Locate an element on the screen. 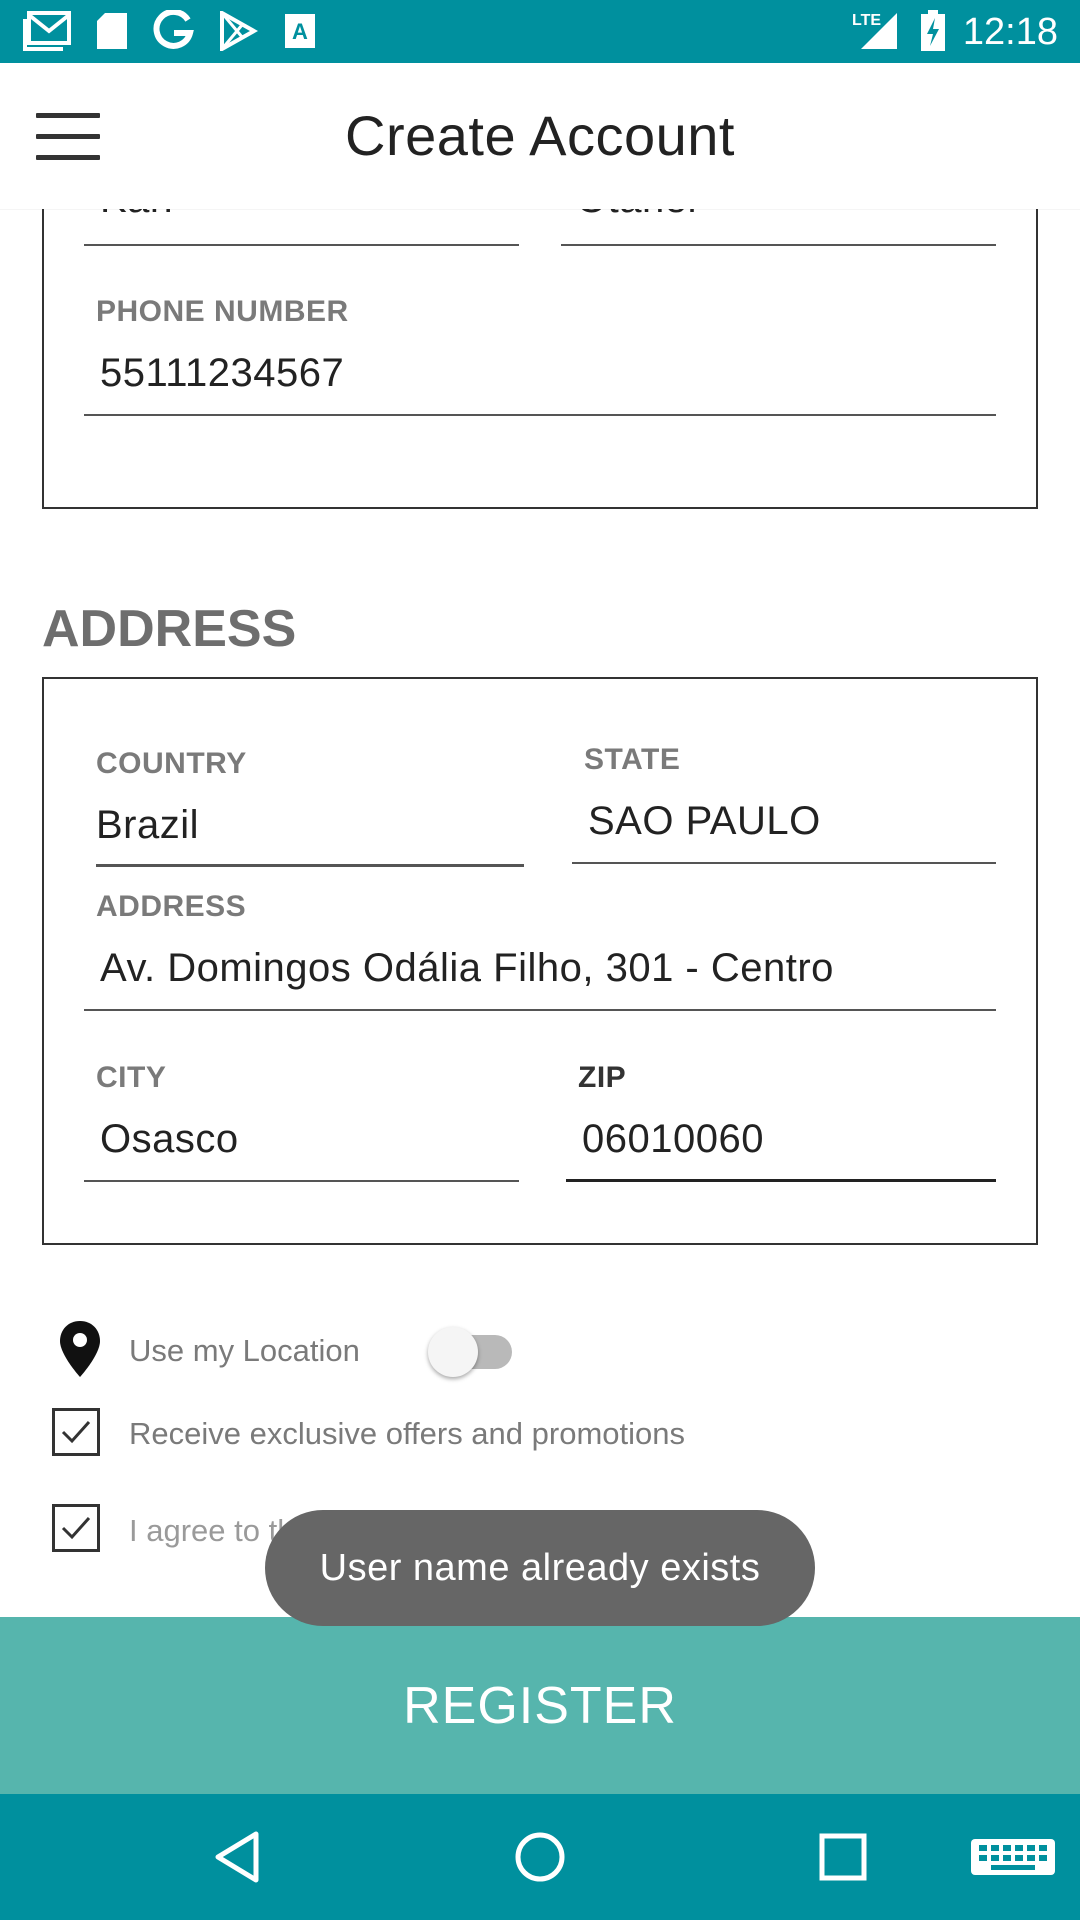  state-field: SAO PAULO is located at coordinates (704, 821).